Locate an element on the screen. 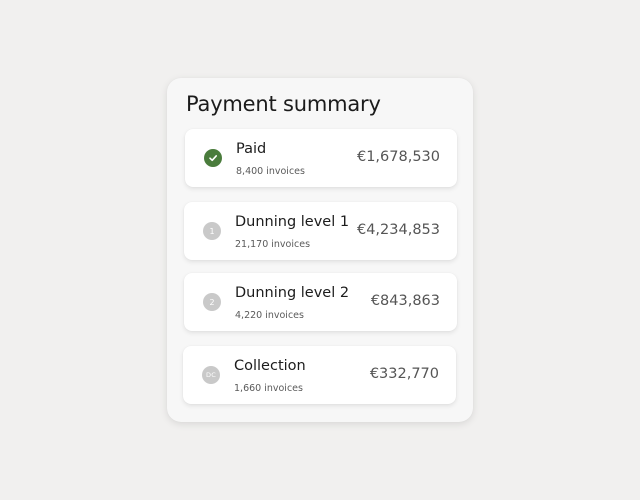 This screenshot has width=640, height=500. row-name: Paid is located at coordinates (251, 149).